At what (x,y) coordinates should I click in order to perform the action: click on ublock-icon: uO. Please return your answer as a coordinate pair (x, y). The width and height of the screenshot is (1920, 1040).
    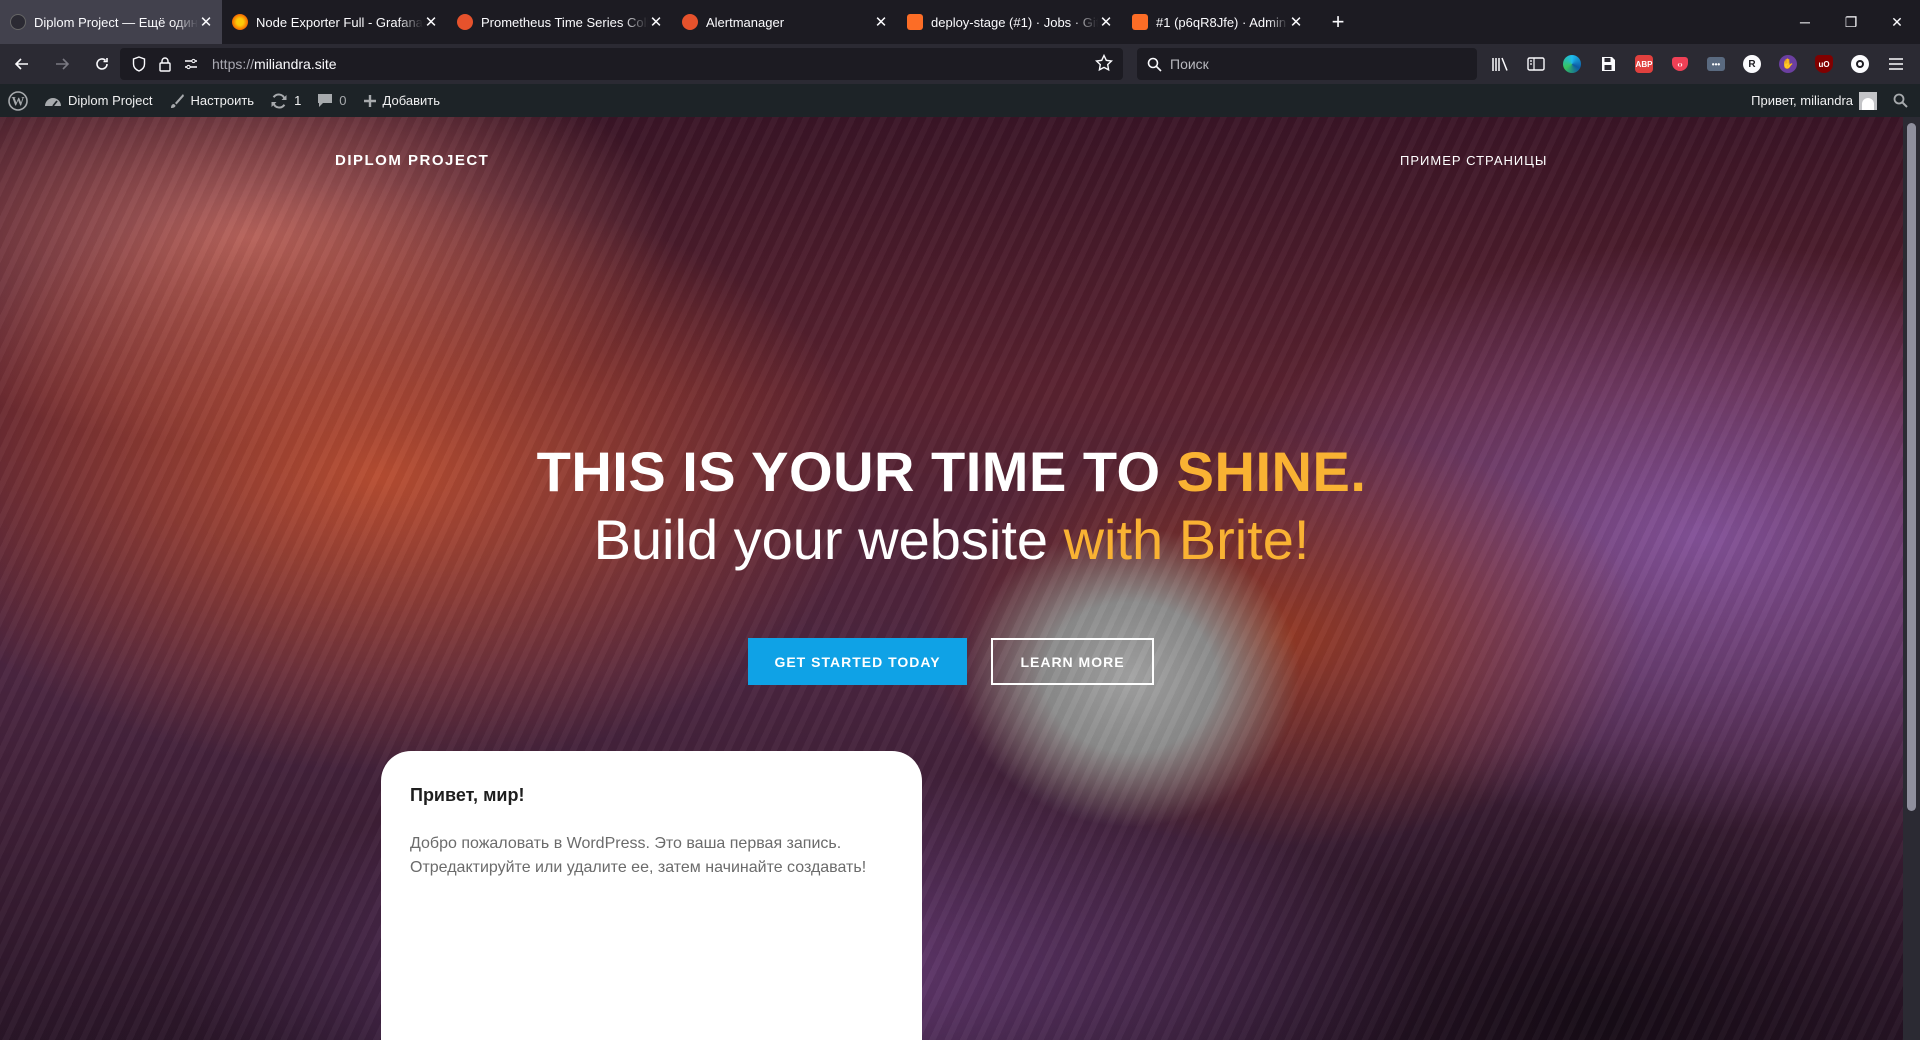
    Looking at the image, I should click on (1824, 64).